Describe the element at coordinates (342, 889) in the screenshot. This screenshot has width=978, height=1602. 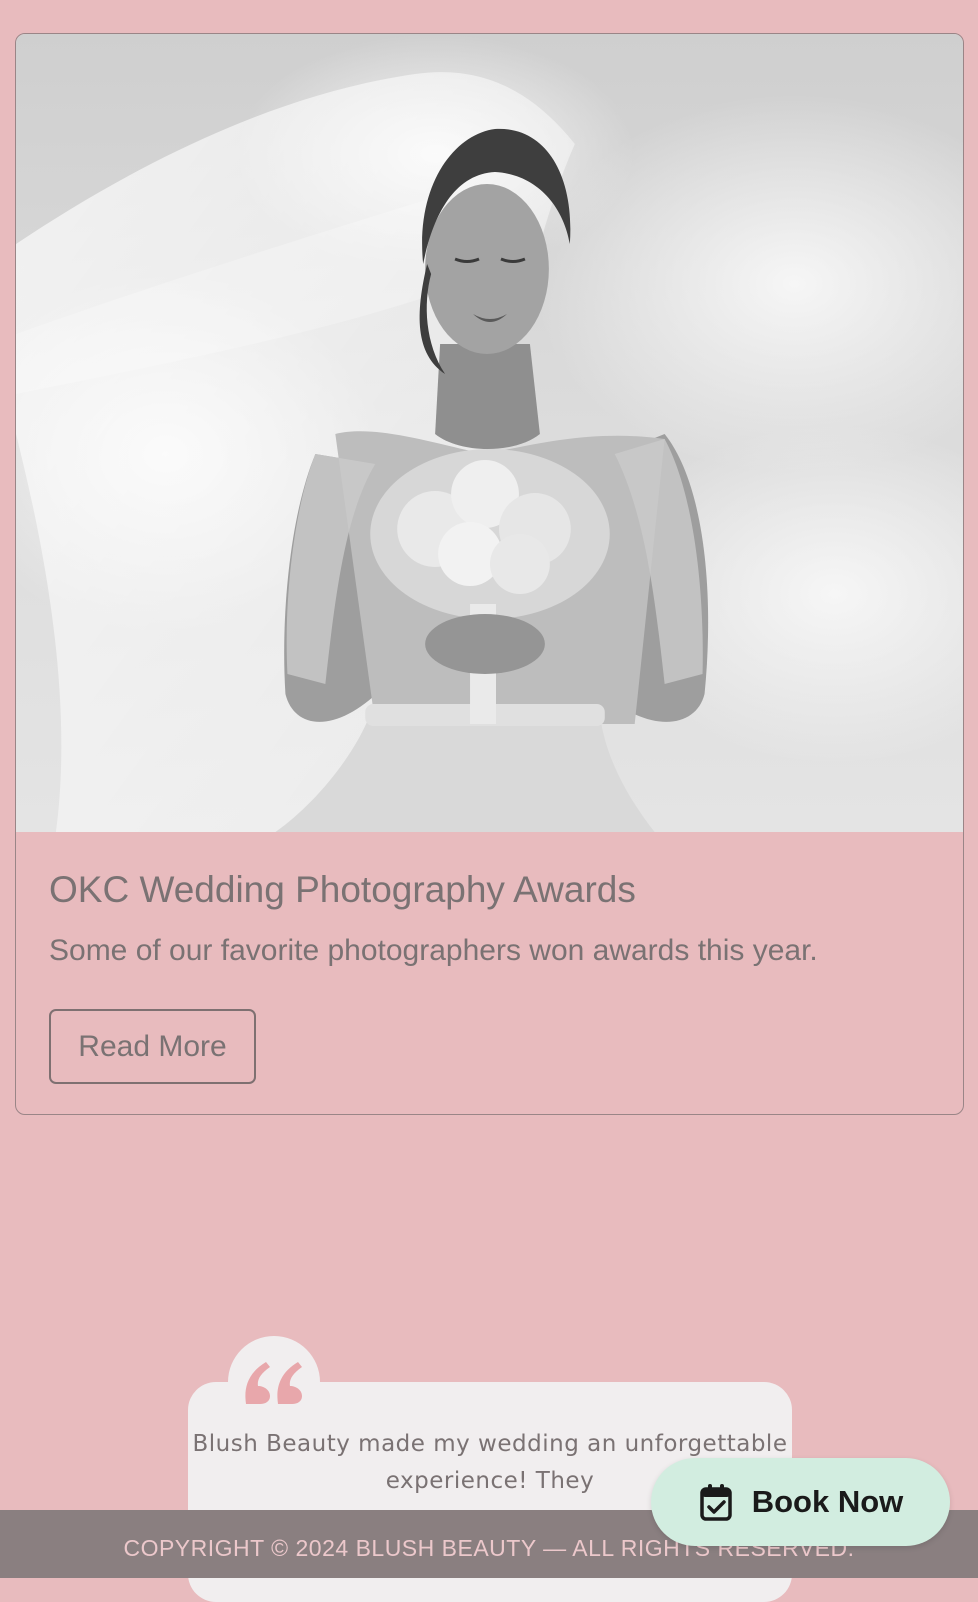
I see `card-title: OKC Wedding Photography Awards` at that location.